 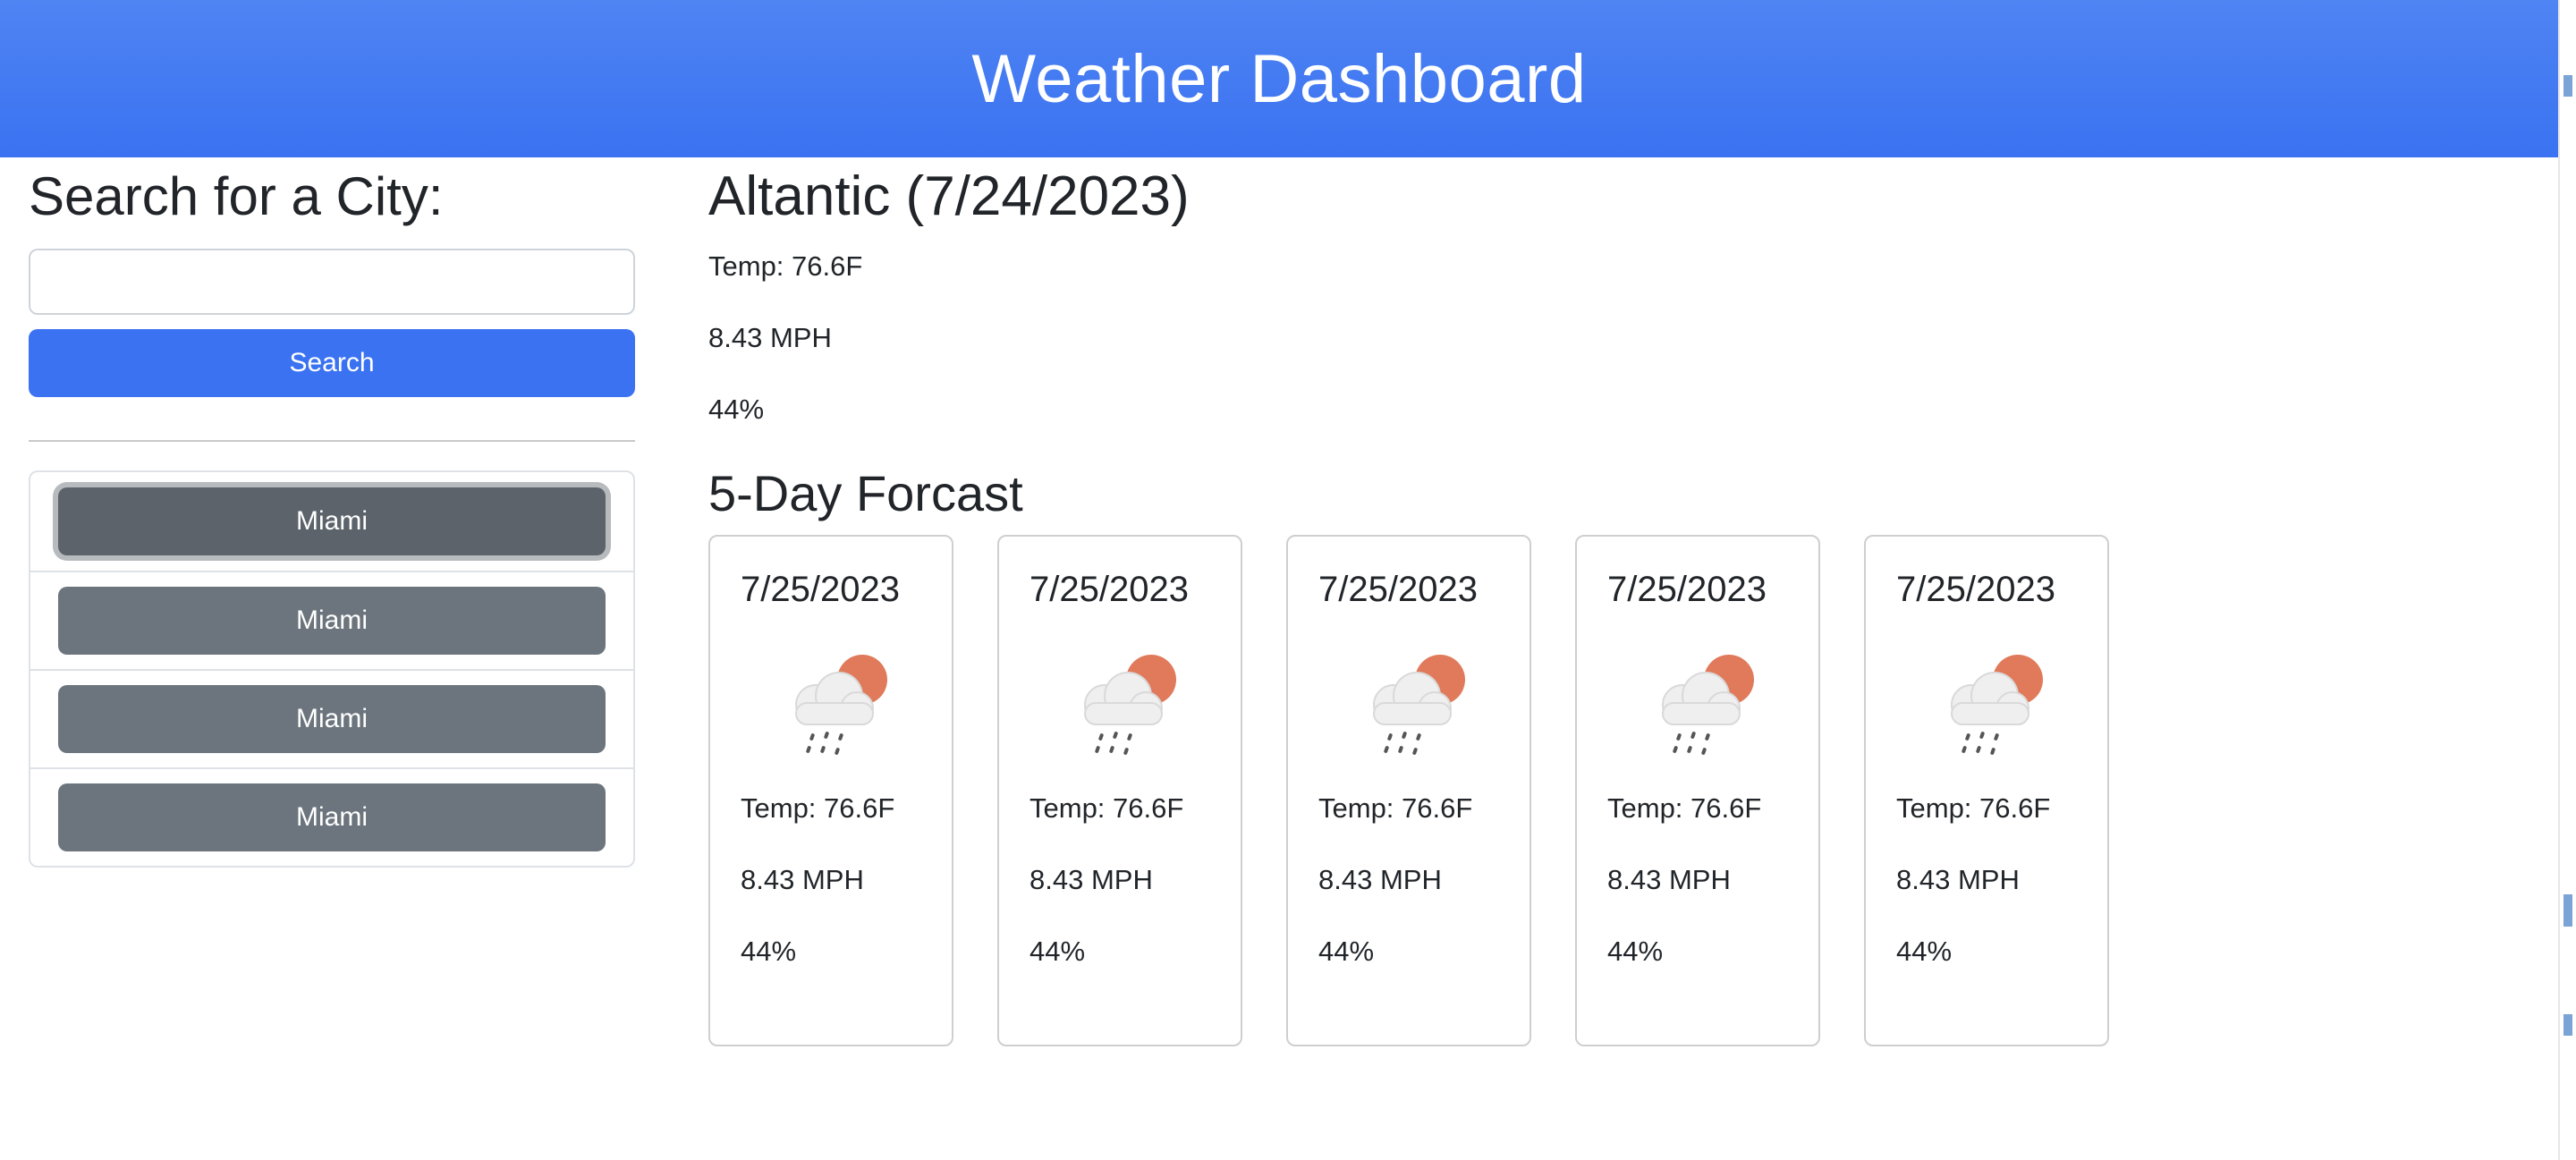 What do you see at coordinates (236, 196) in the screenshot?
I see `search-heading: Search for a City:` at bounding box center [236, 196].